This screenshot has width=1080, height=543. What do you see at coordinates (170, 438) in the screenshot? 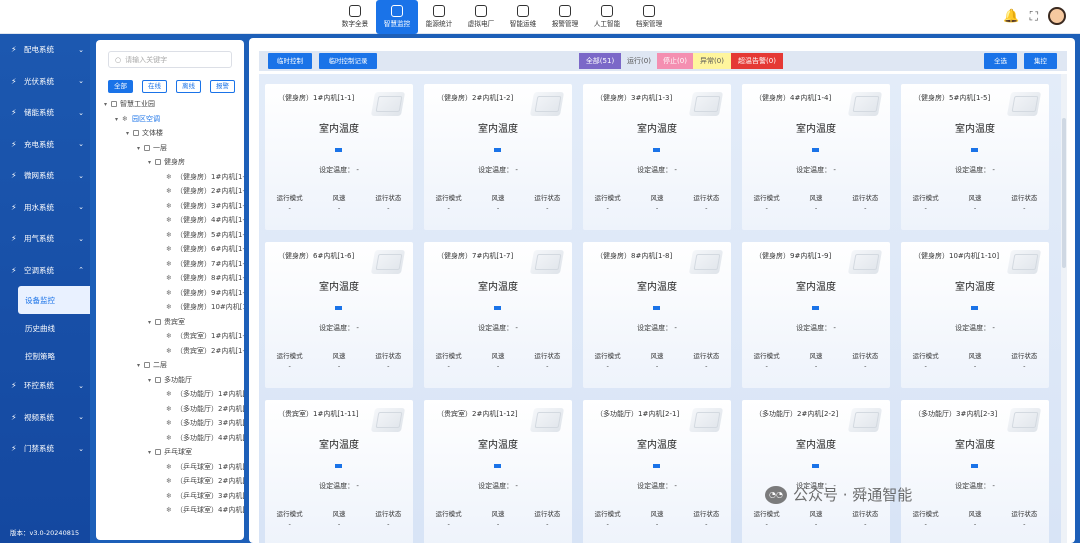
I see `tree-device-node: ❄ （多功能厅）4#内机[2-4]` at bounding box center [170, 438].